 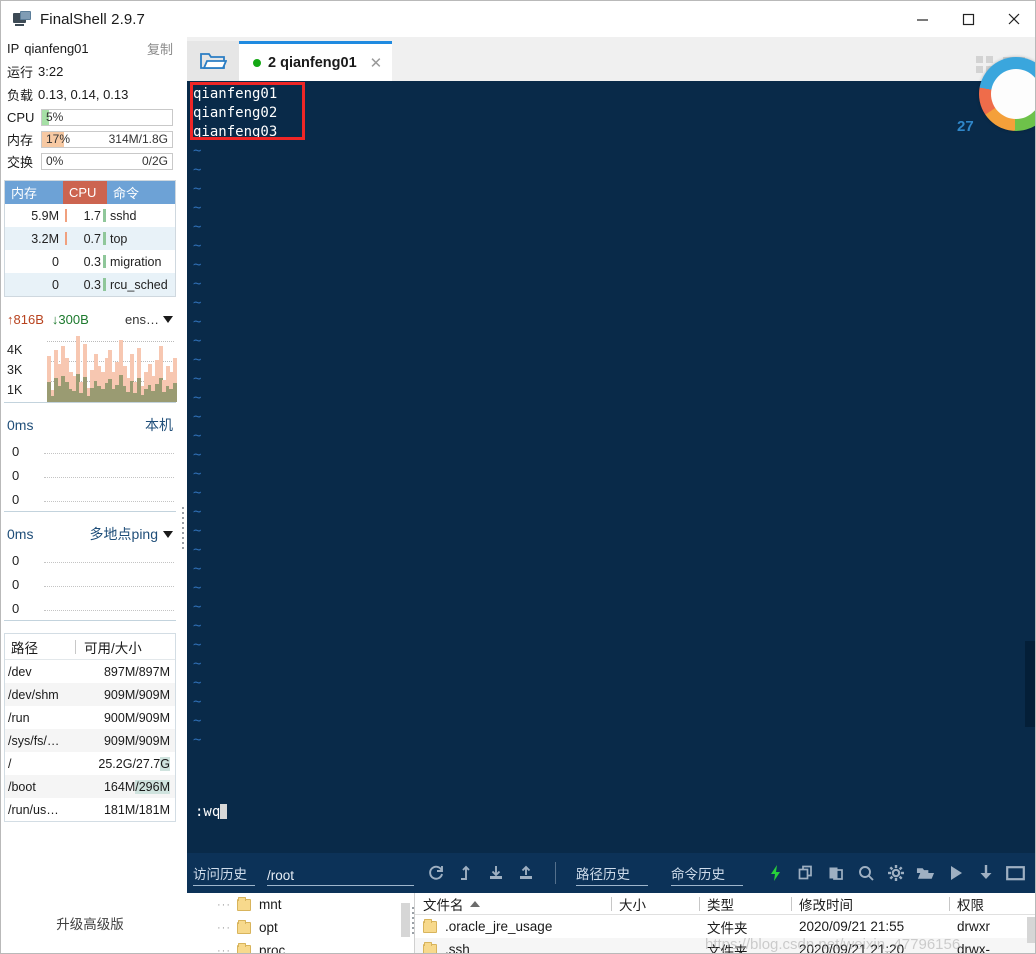 What do you see at coordinates (925, 873) in the screenshot?
I see `folder-open-icon` at bounding box center [925, 873].